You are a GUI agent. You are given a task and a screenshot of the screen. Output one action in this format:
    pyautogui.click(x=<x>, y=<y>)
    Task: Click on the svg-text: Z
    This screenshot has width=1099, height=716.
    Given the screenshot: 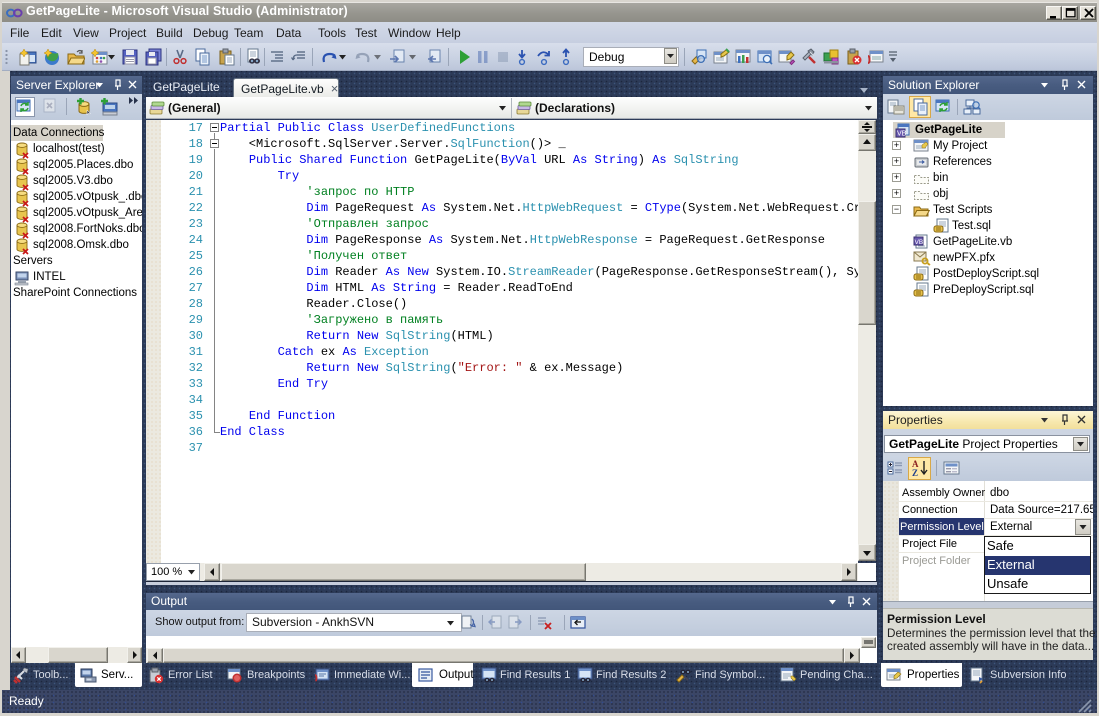 What is the action you would take?
    pyautogui.click(x=915, y=473)
    